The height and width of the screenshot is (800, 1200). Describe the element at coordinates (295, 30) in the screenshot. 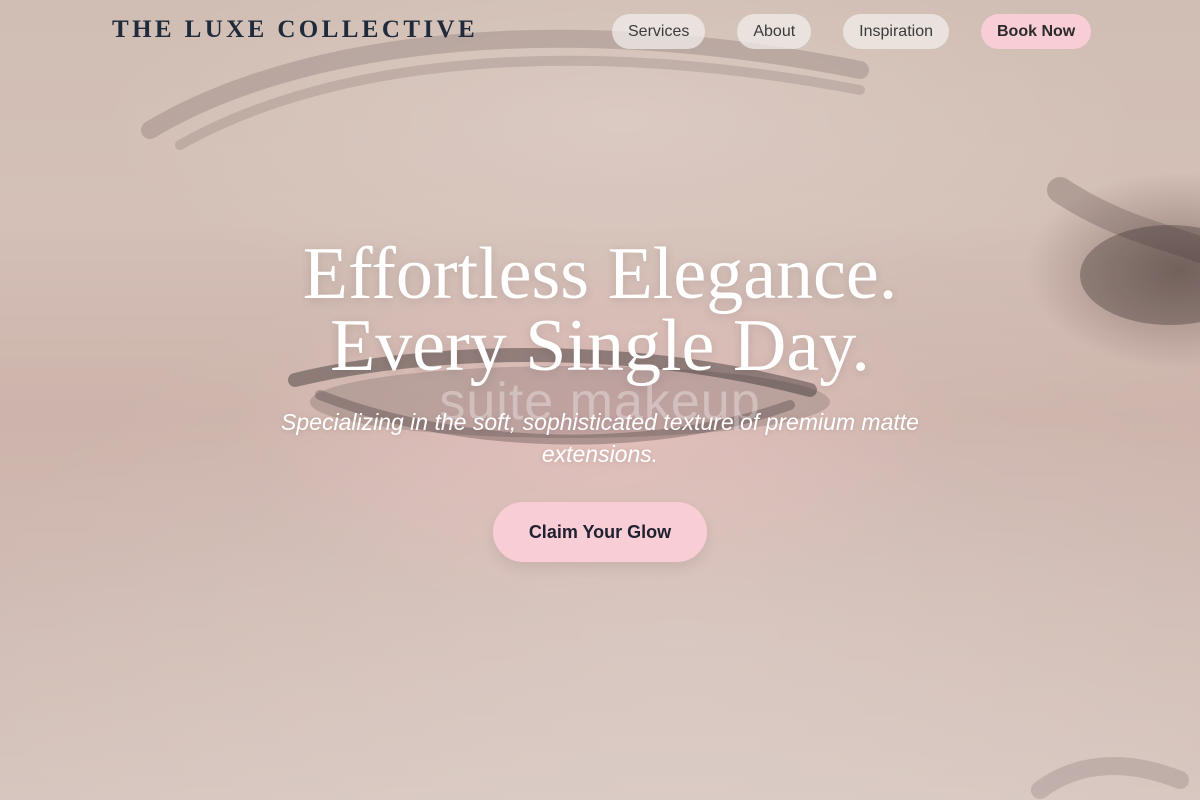

I see `brand-logo: THE LUXE COLLECTIVE` at that location.